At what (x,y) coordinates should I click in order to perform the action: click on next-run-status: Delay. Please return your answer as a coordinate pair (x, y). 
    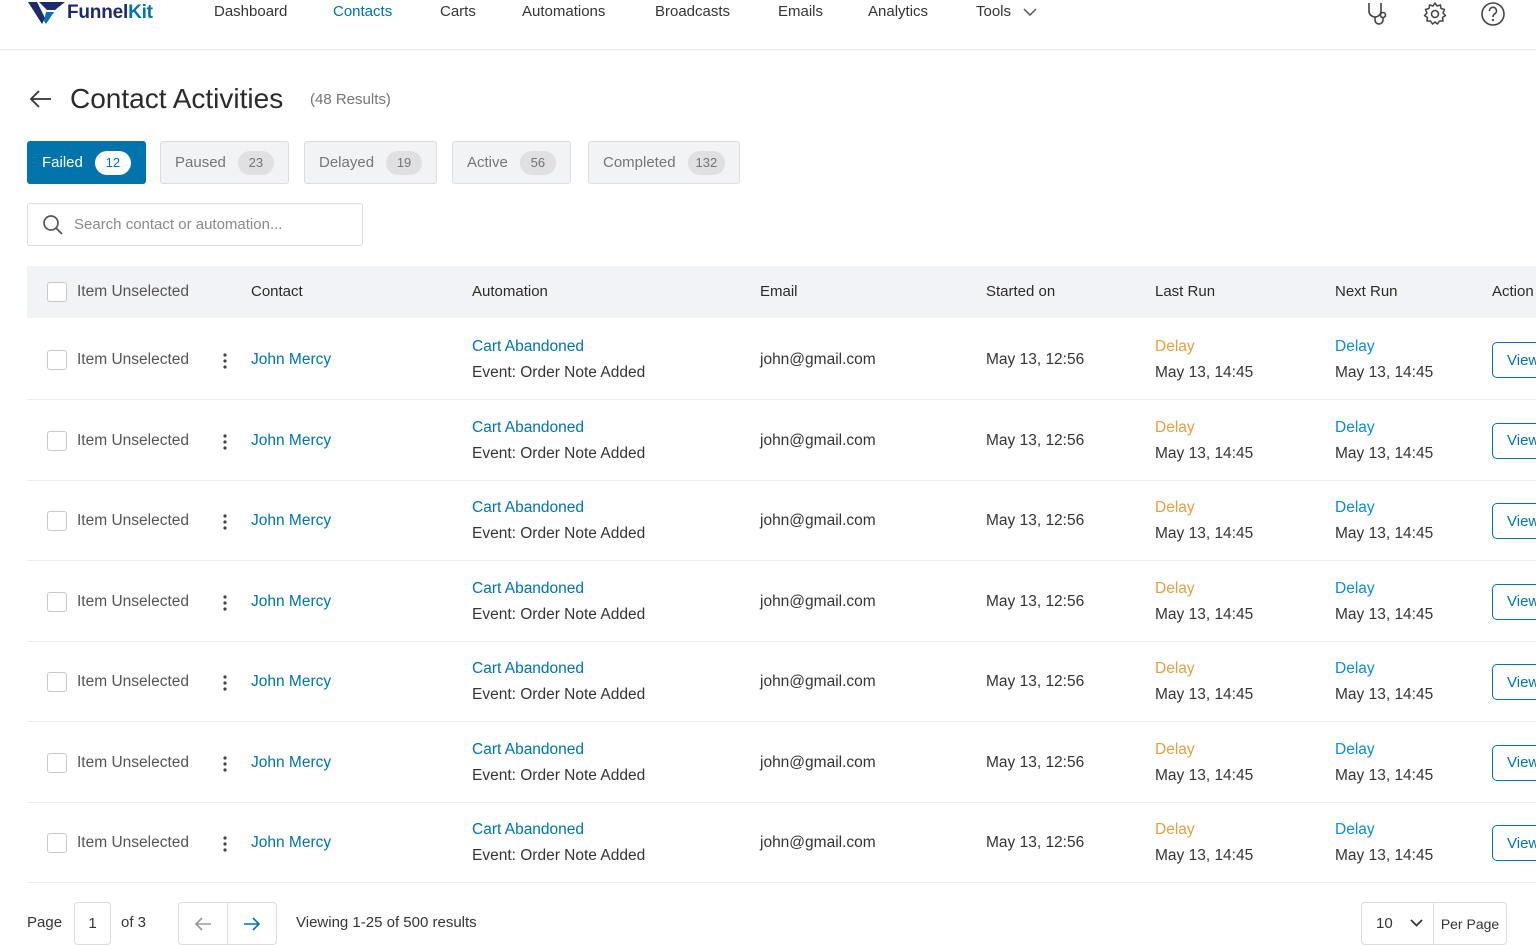
    Looking at the image, I should click on (1355, 507).